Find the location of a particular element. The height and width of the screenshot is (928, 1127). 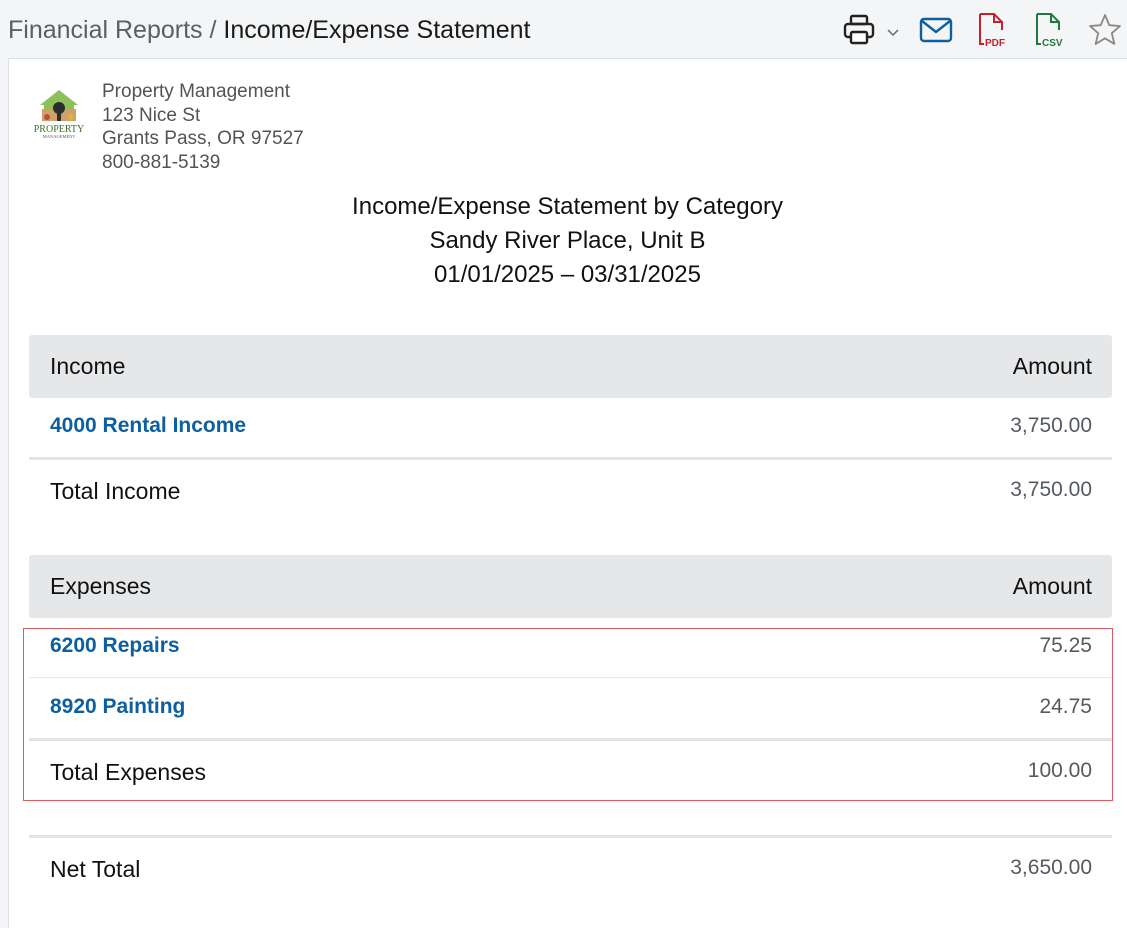

total-income-label: Total Income is located at coordinates (115, 491).